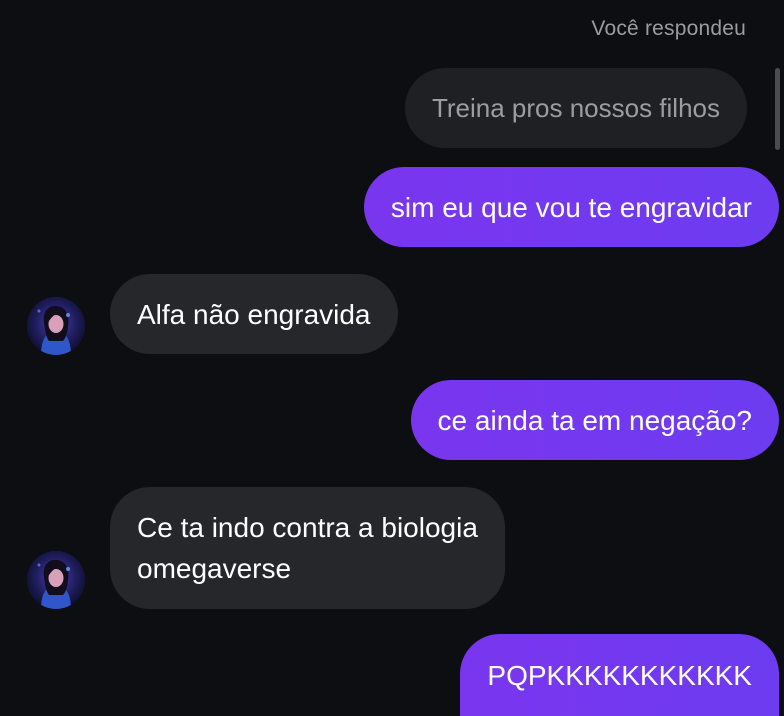 This screenshot has width=784, height=716. I want to click on message-bubble-outgoing: ce ainda ta em negação?, so click(594, 420).